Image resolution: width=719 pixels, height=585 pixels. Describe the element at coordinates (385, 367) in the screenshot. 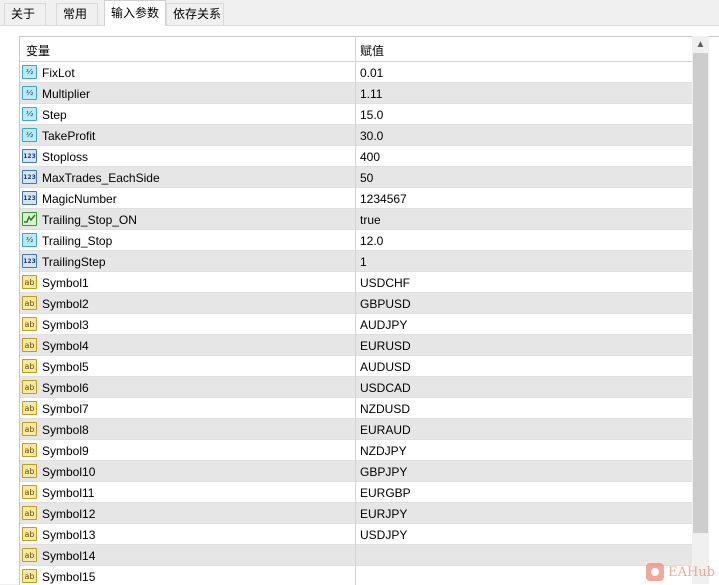

I see `parameter-value: AUDUSD` at that location.